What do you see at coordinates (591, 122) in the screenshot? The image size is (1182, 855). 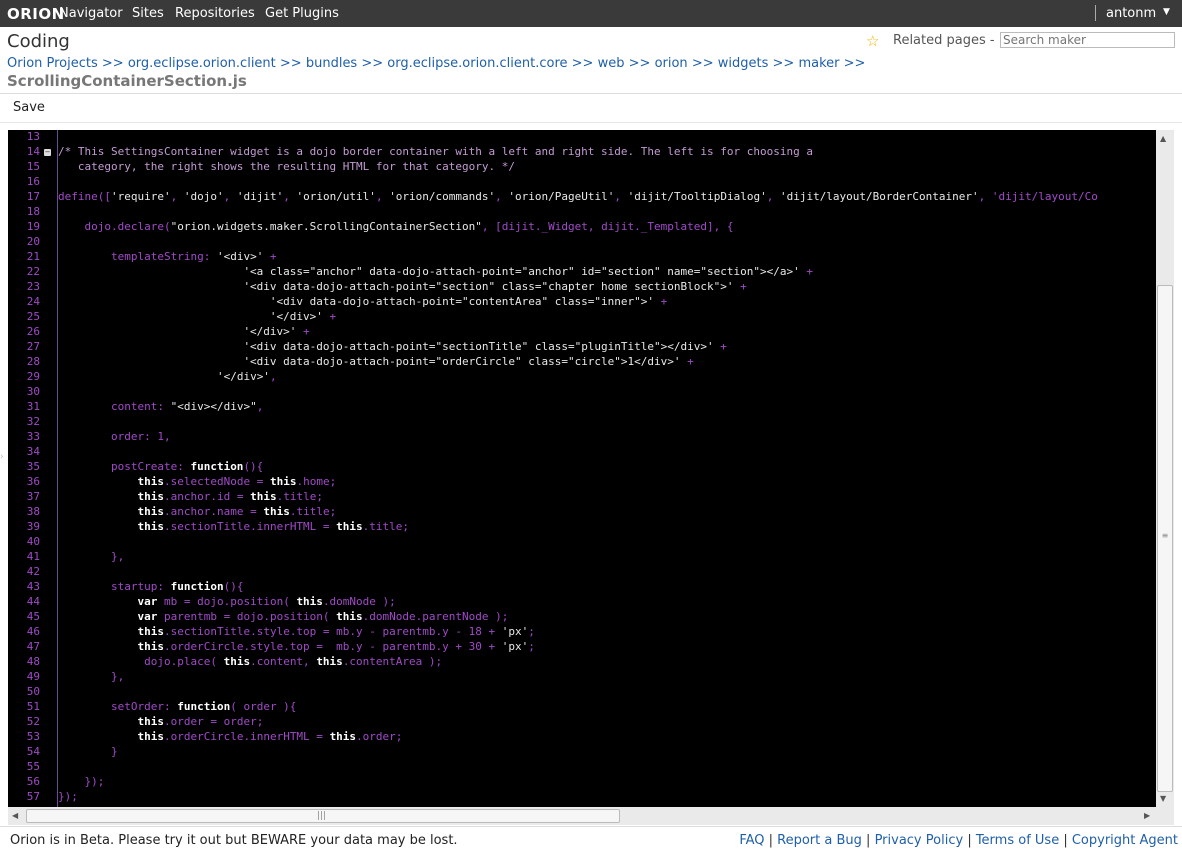 I see `toolbar-divider` at bounding box center [591, 122].